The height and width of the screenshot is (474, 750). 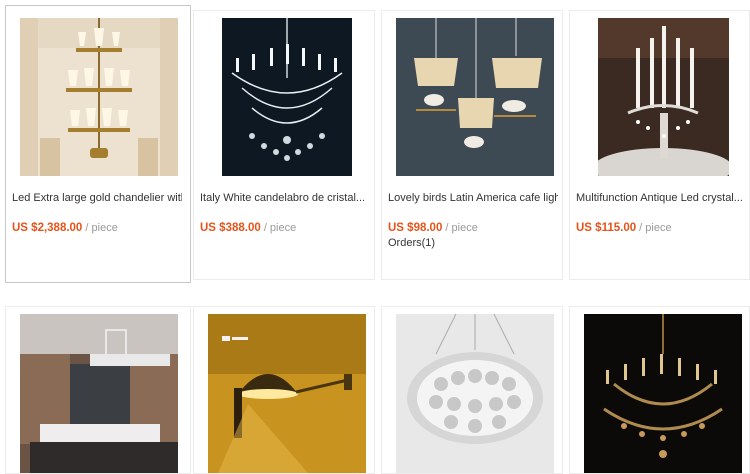 What do you see at coordinates (230, 228) in the screenshot?
I see `product-price: US $388.00` at bounding box center [230, 228].